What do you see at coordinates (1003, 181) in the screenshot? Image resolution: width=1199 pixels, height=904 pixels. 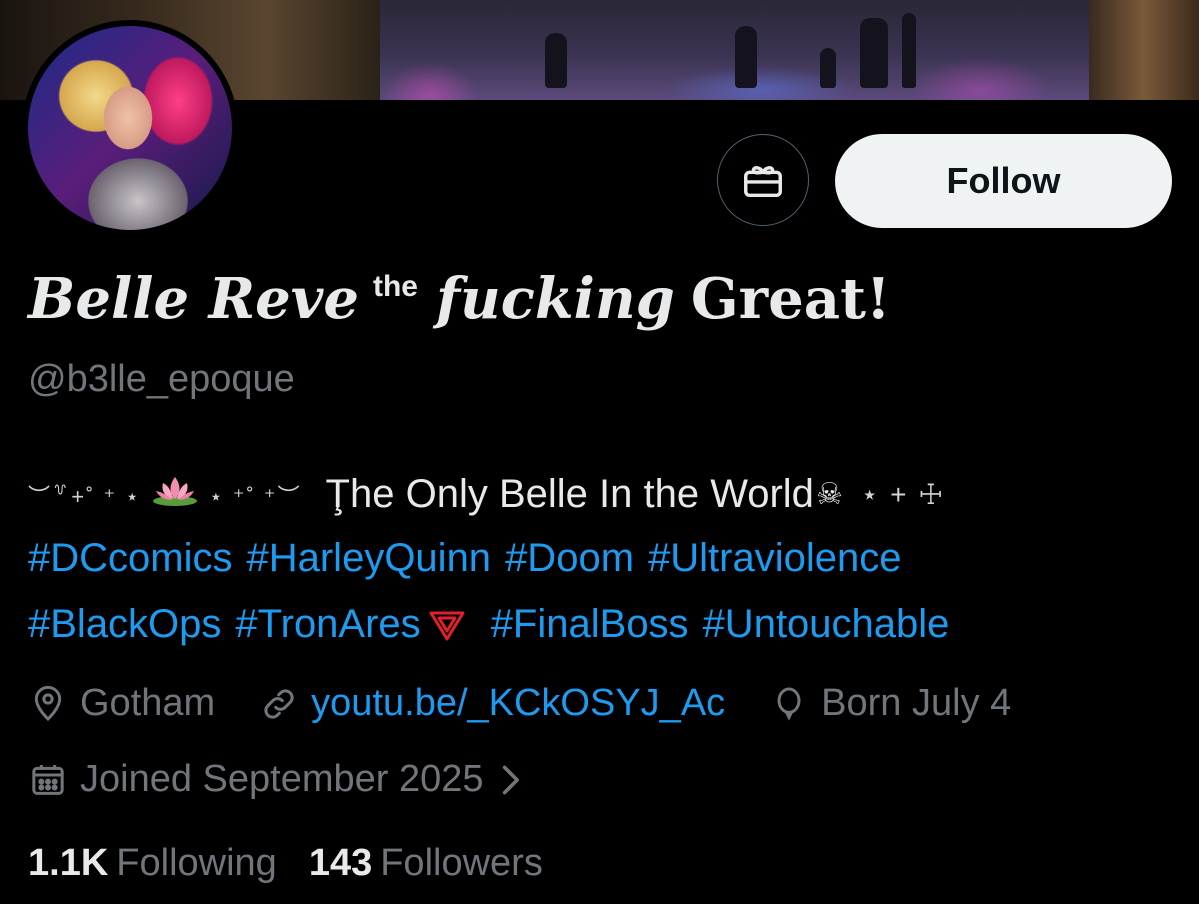 I see `follow-button: Follow` at bounding box center [1003, 181].